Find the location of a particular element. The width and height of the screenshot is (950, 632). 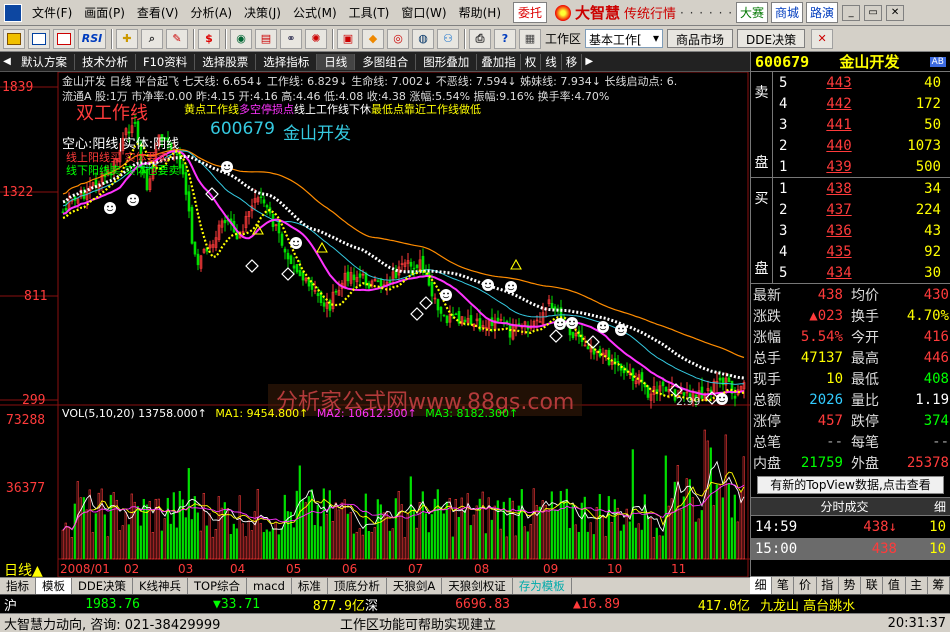

ticks-detail-button: 细 is located at coordinates (940, 506).